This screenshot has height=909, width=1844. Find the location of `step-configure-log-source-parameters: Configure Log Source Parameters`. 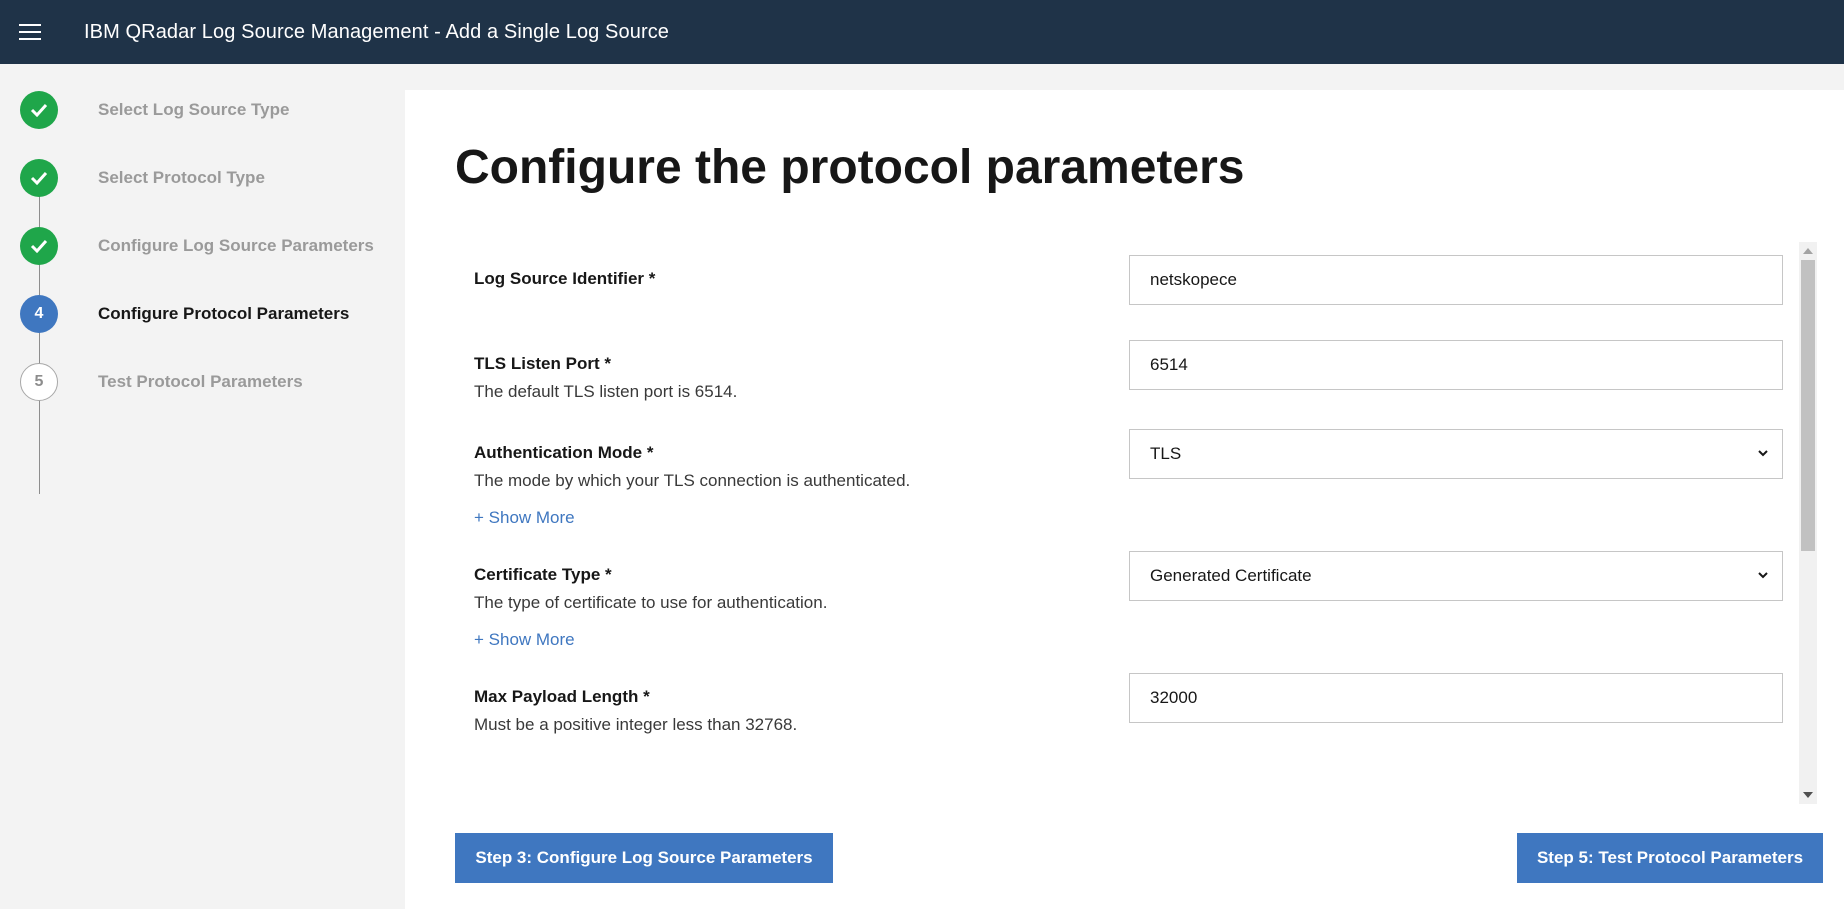

step-configure-log-source-parameters: Configure Log Source Parameters is located at coordinates (197, 246).